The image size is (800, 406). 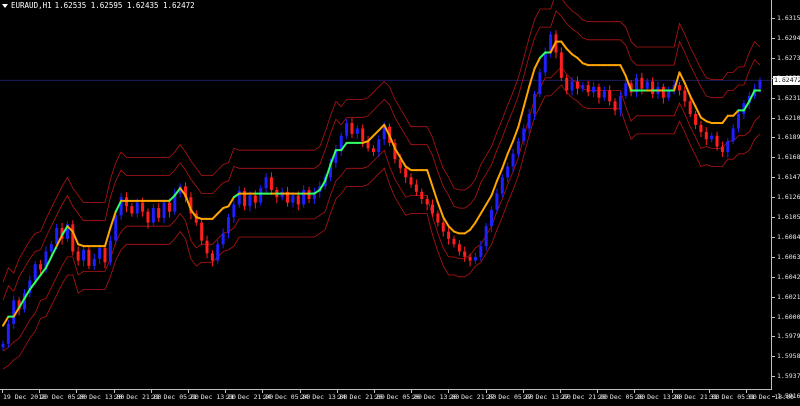 I want to click on price-label: 1.60845, so click(x=788, y=236).